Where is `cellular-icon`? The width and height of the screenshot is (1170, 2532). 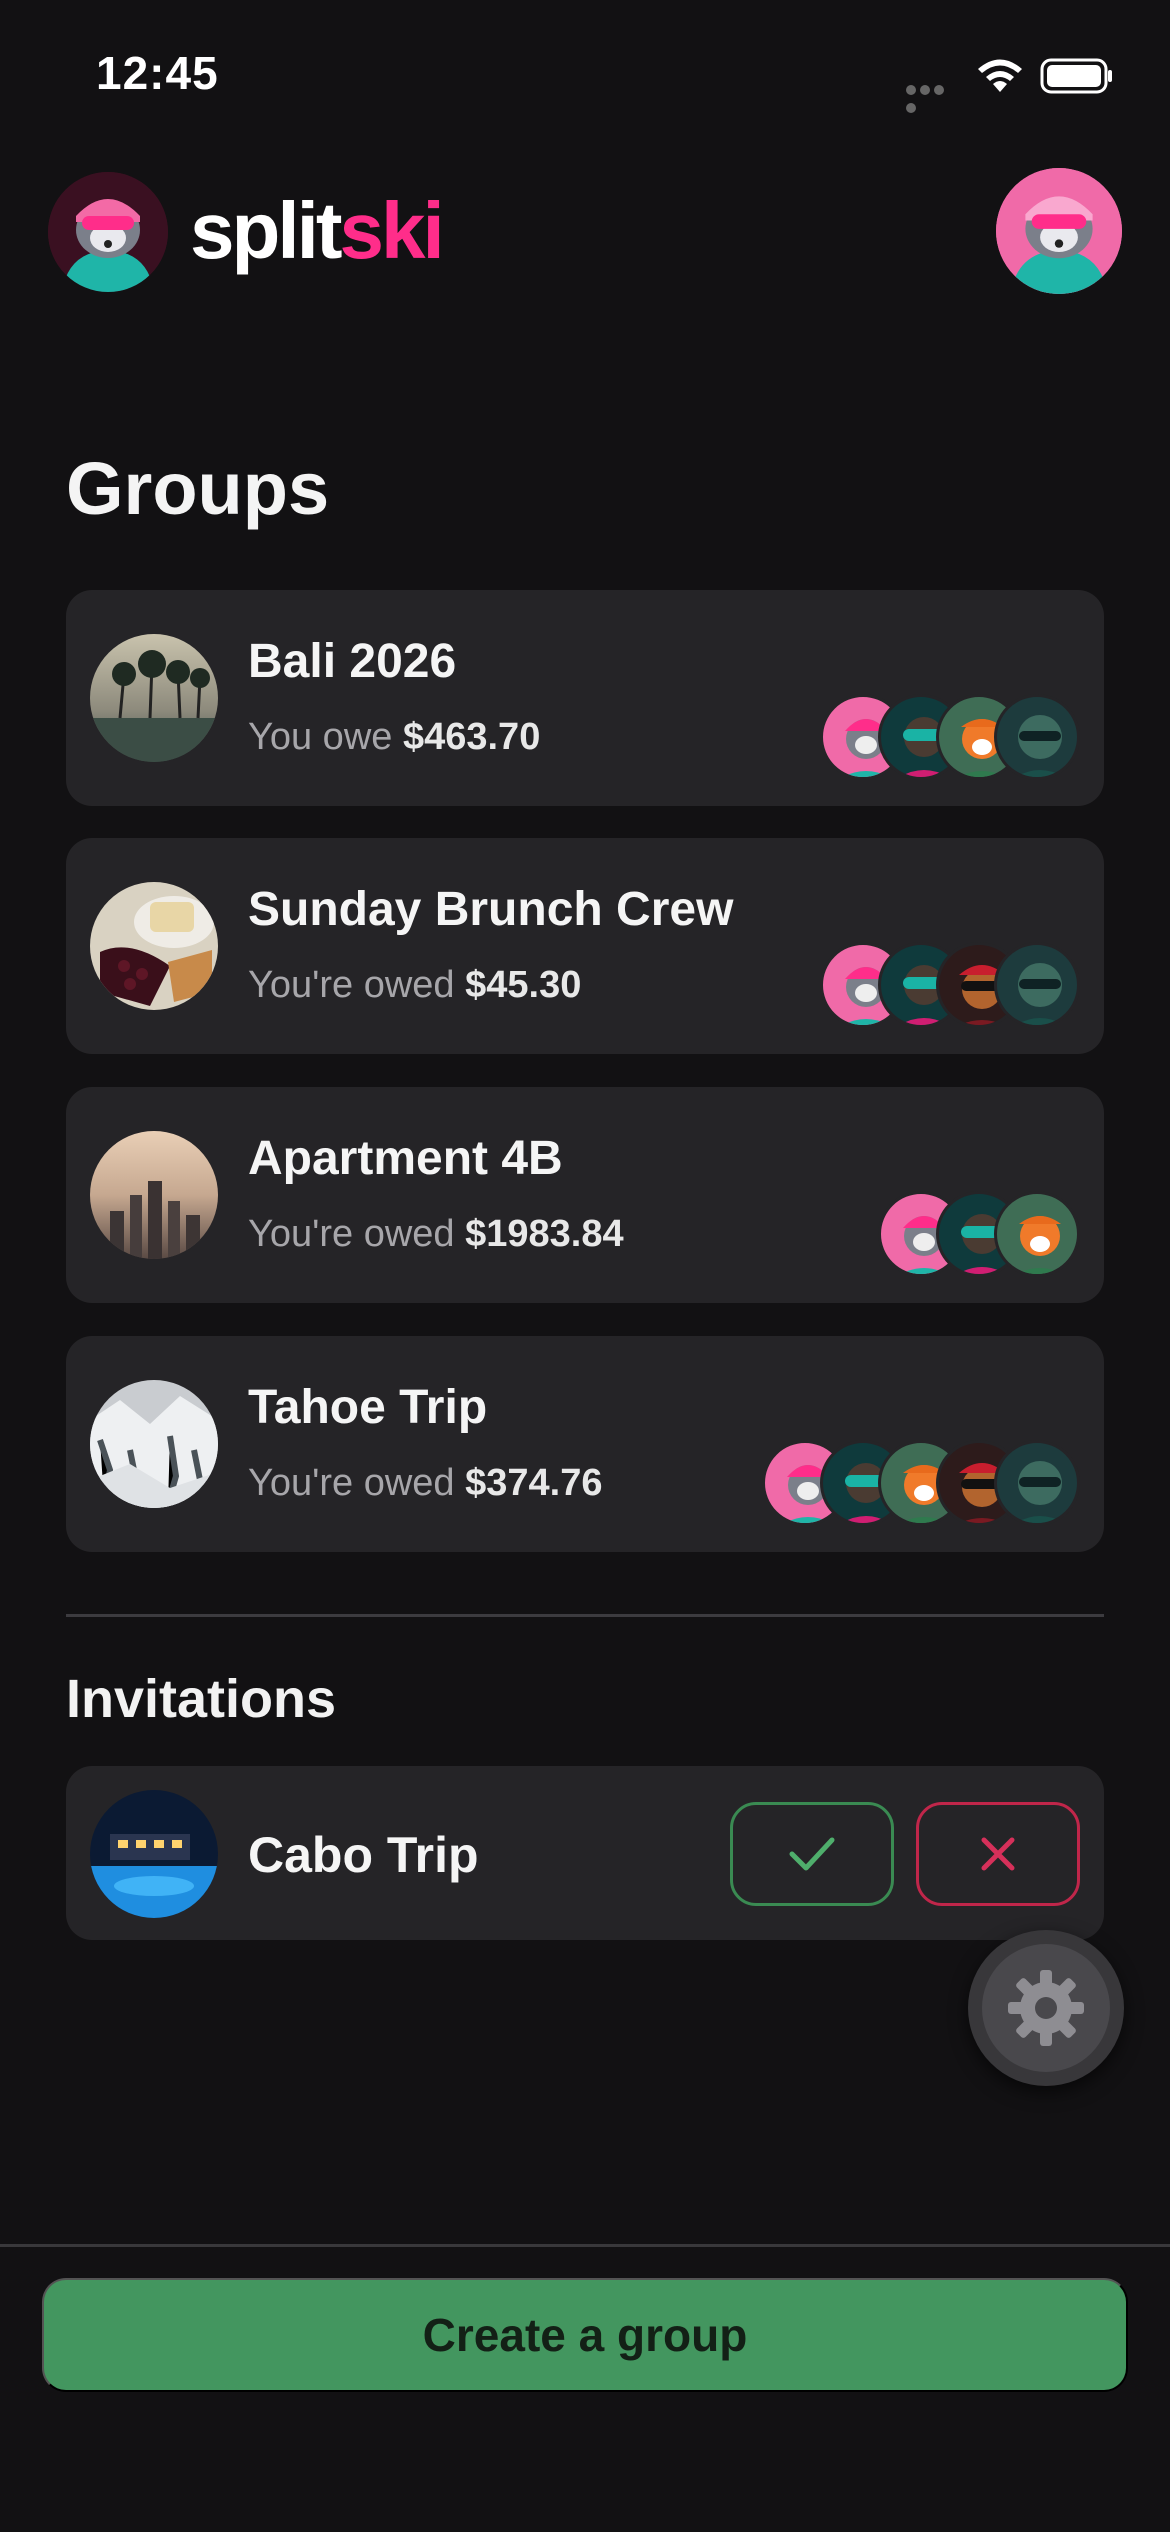 cellular-icon is located at coordinates (933, 97).